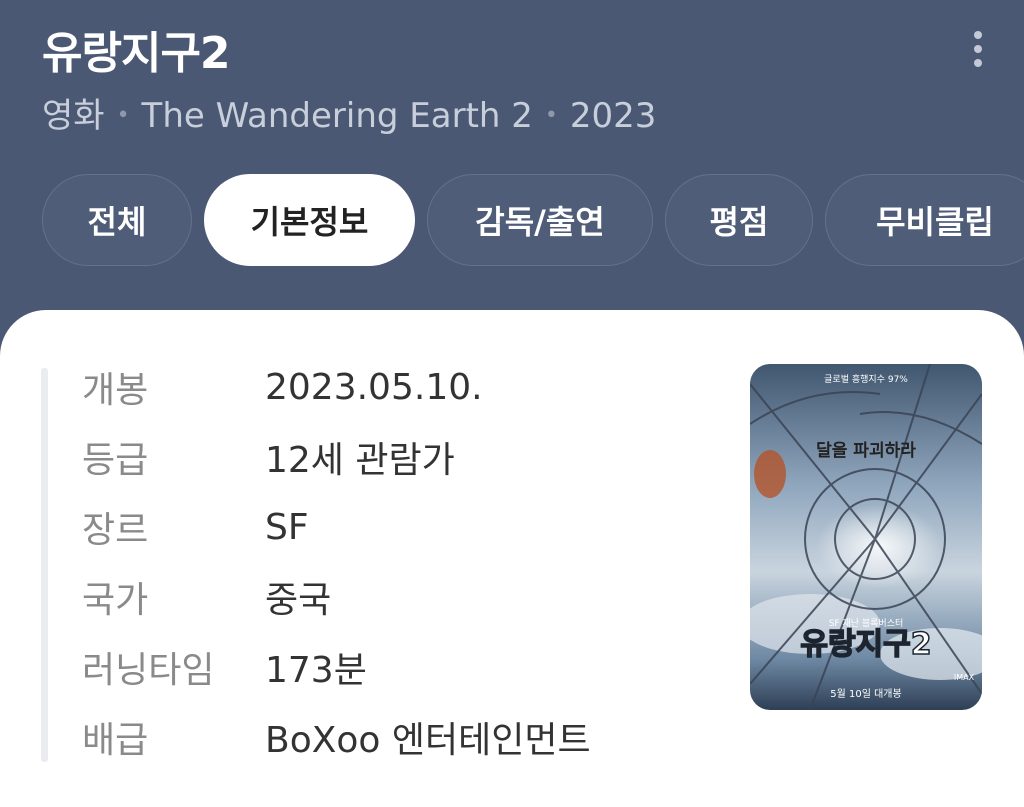 The height and width of the screenshot is (807, 1024). What do you see at coordinates (866, 450) in the screenshot?
I see `poster-tagline: 달을 파괴하라` at bounding box center [866, 450].